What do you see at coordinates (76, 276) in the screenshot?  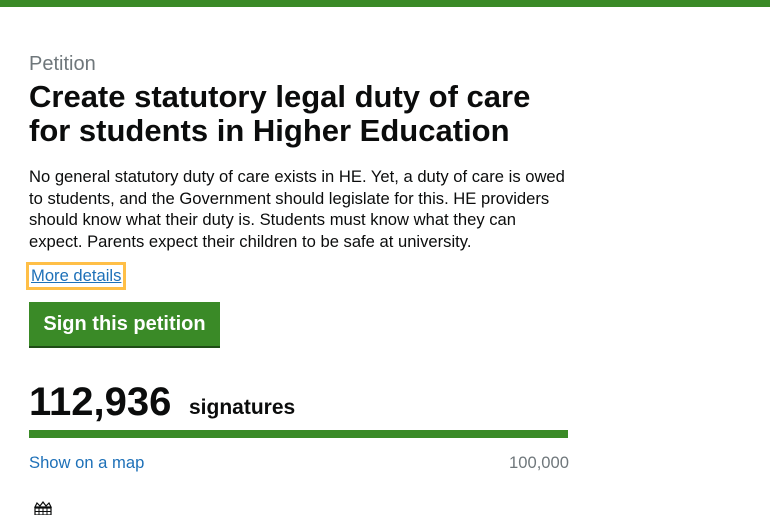 I see `more-details-link: More details` at bounding box center [76, 276].